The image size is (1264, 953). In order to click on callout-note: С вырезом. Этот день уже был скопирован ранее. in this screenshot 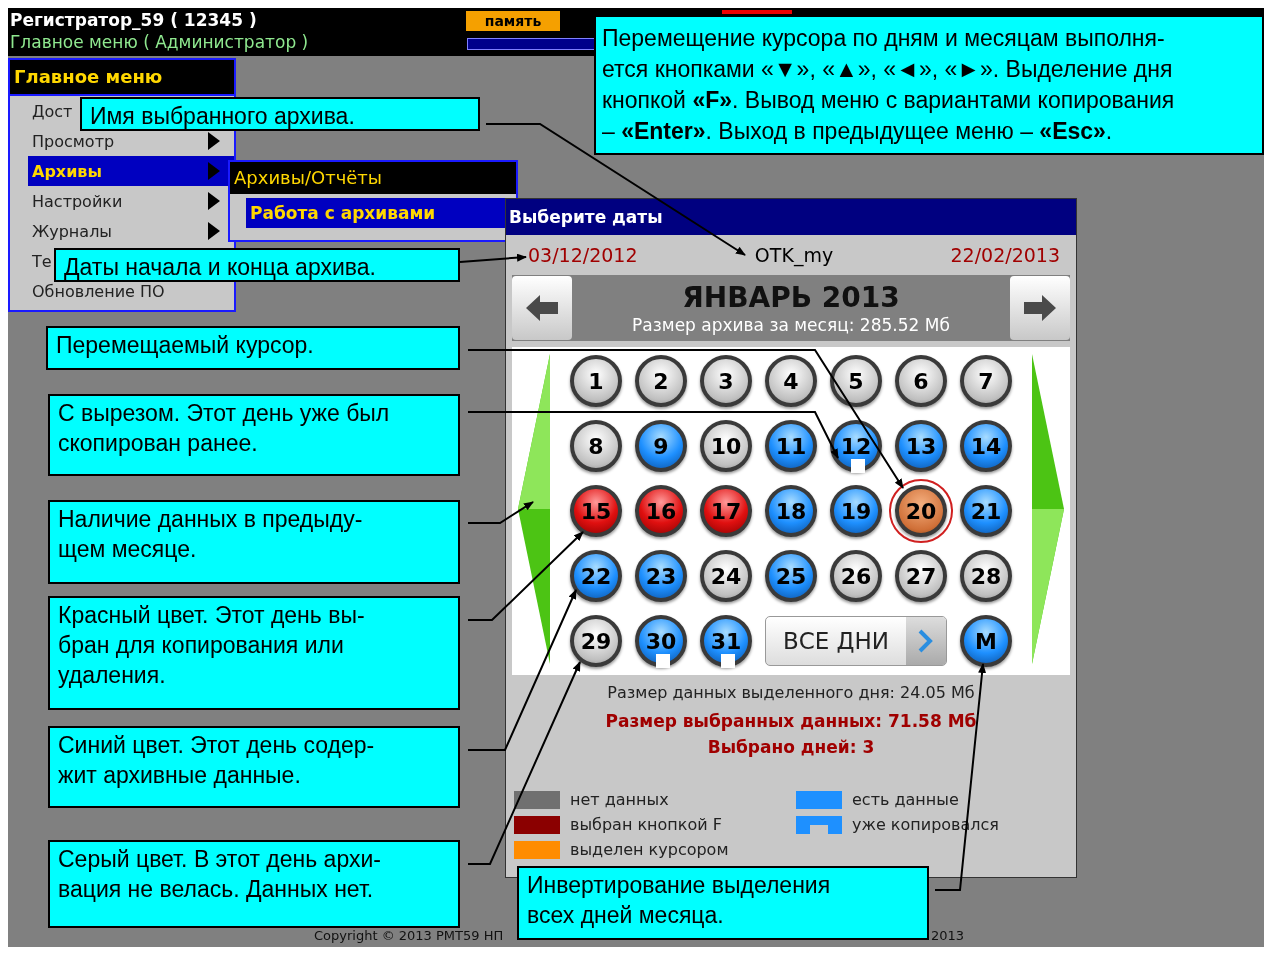, I will do `click(254, 435)`.